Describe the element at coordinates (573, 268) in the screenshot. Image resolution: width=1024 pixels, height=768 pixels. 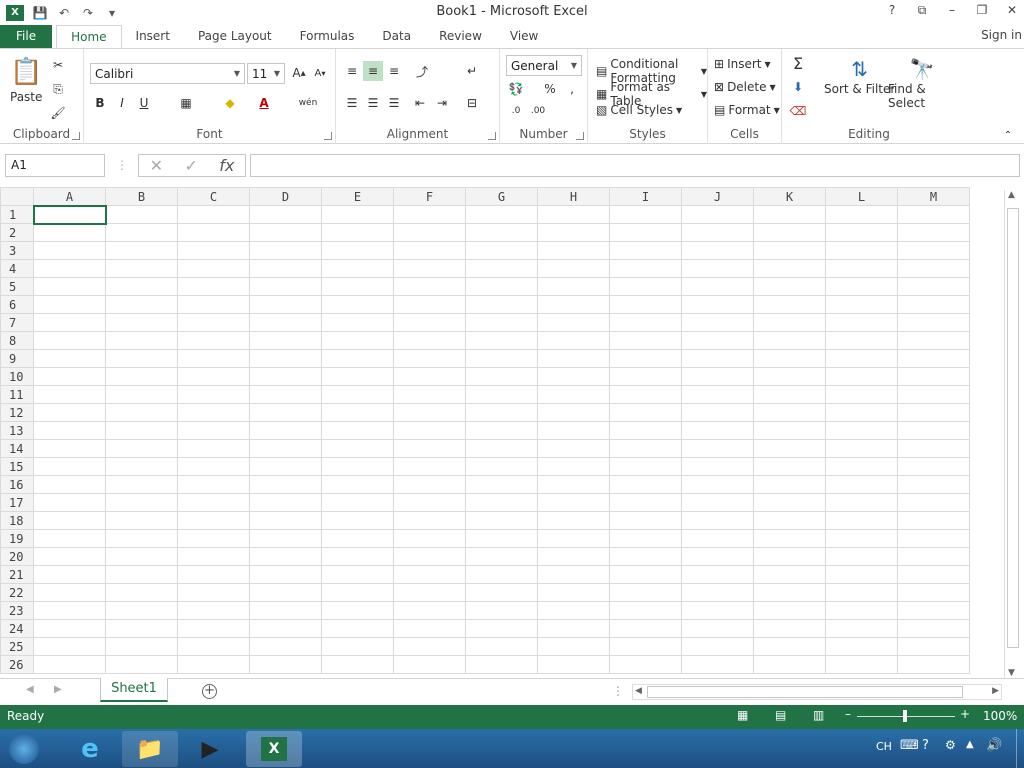
I see `cell-h4` at that location.